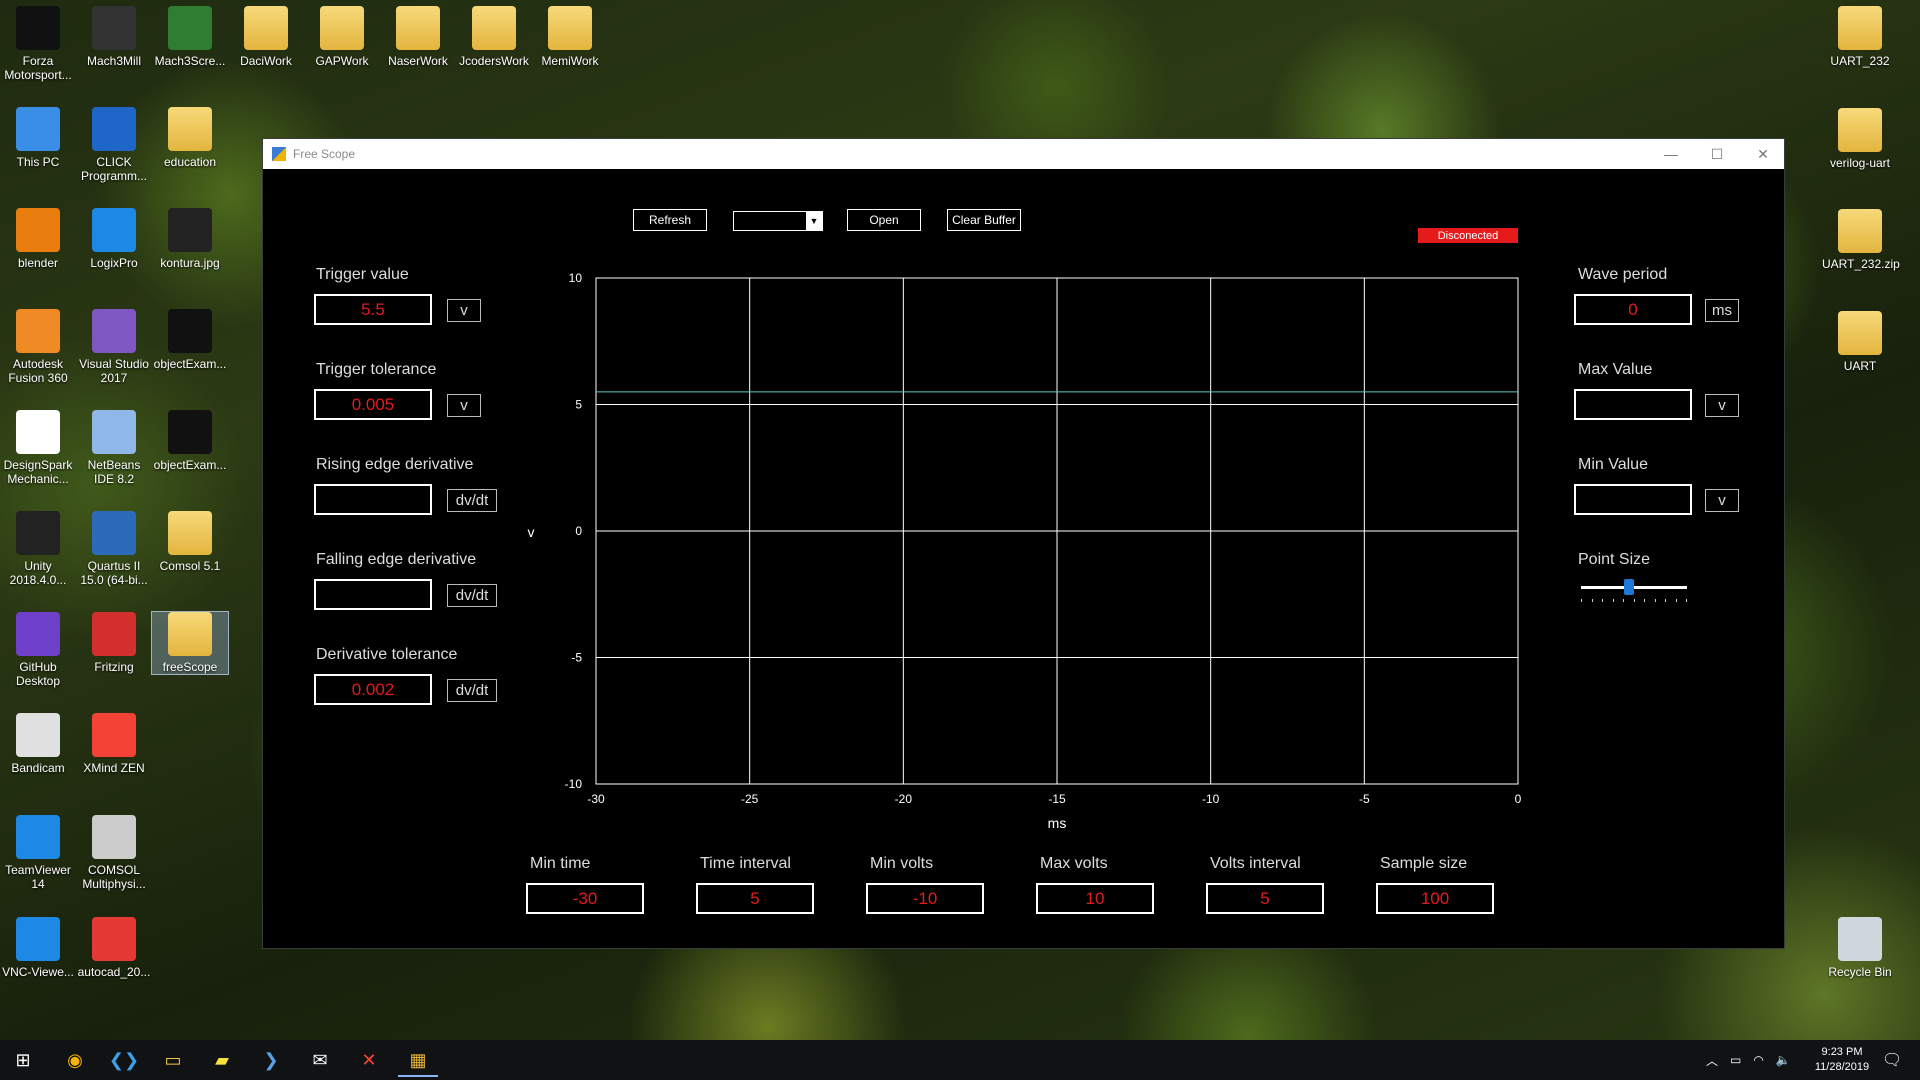 This screenshot has width=1920, height=1080. What do you see at coordinates (585, 898) in the screenshot?
I see `bottom-field-input: -30` at bounding box center [585, 898].